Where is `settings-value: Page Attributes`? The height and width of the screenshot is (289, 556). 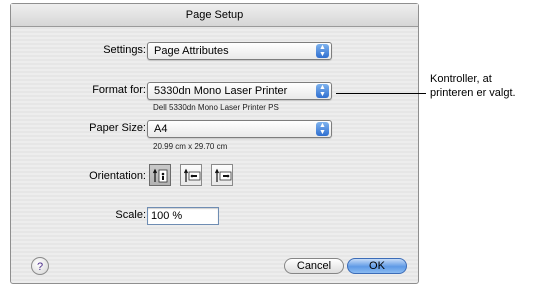 settings-value: Page Attributes is located at coordinates (191, 51).